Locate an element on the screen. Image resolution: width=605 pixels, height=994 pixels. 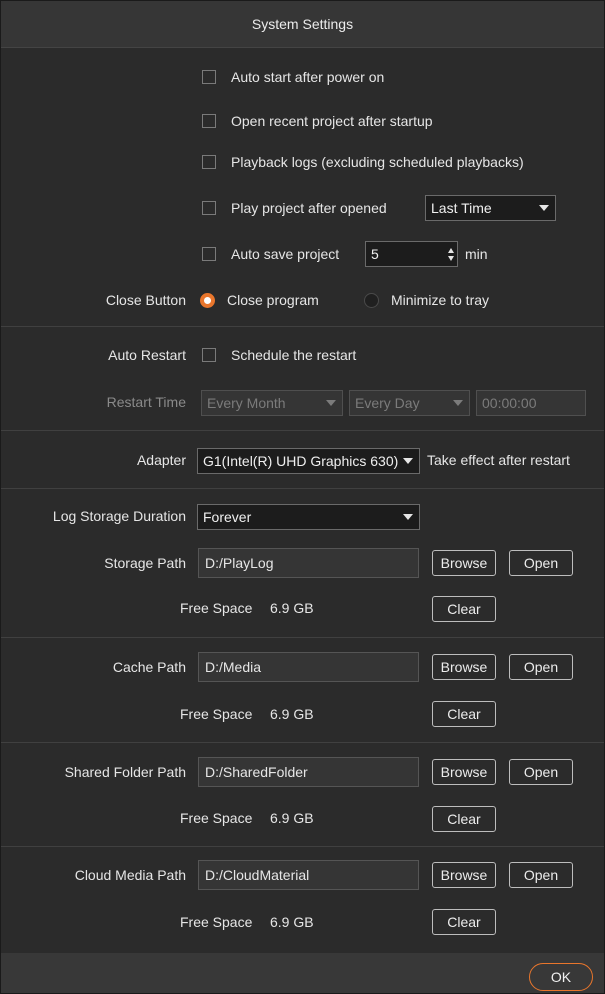
open-recent-checkbox is located at coordinates (209, 121).